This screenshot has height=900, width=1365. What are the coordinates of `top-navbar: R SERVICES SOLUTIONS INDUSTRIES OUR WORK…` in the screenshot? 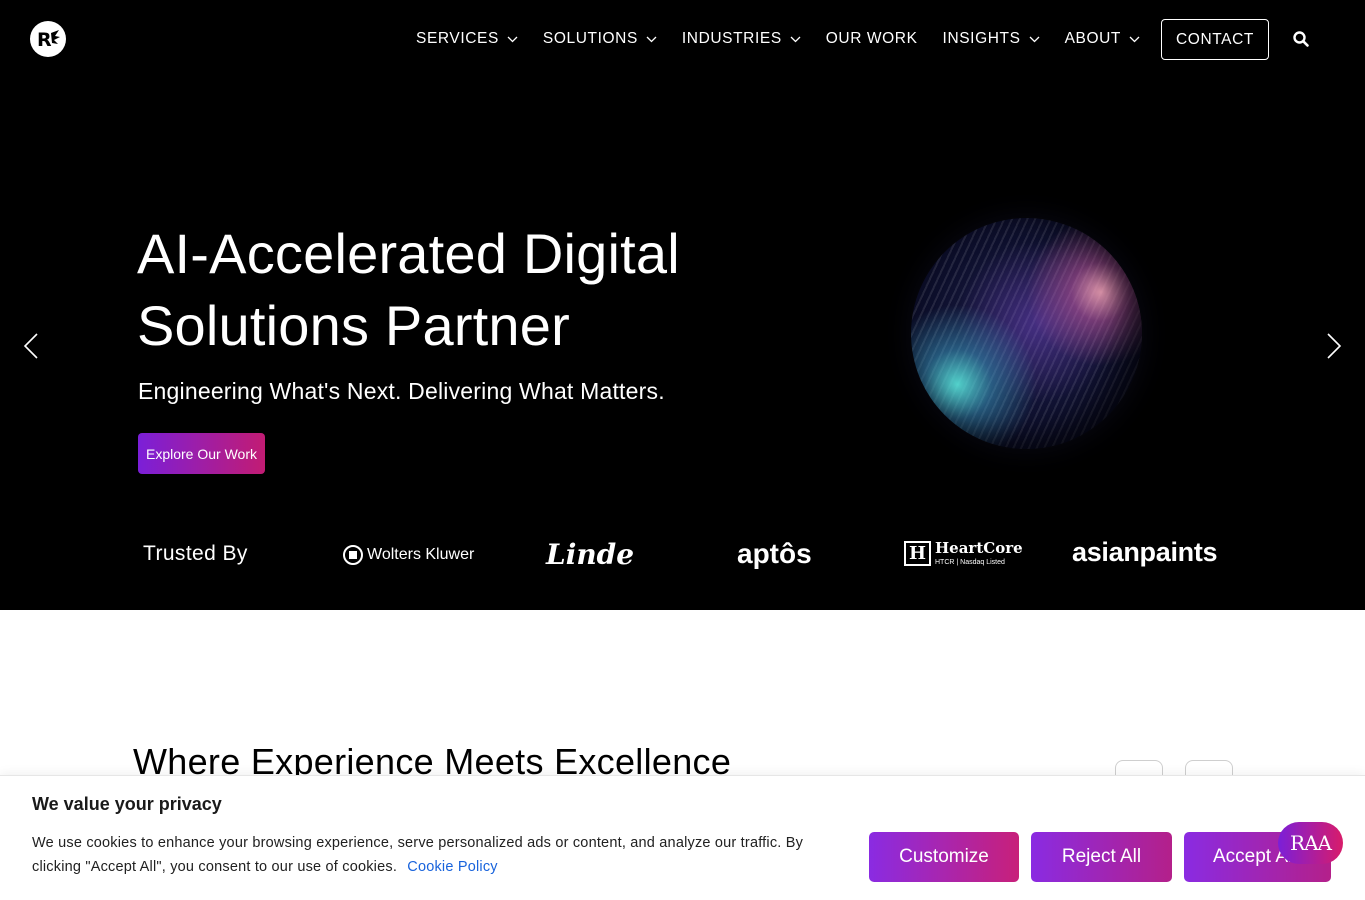 It's located at (682, 39).